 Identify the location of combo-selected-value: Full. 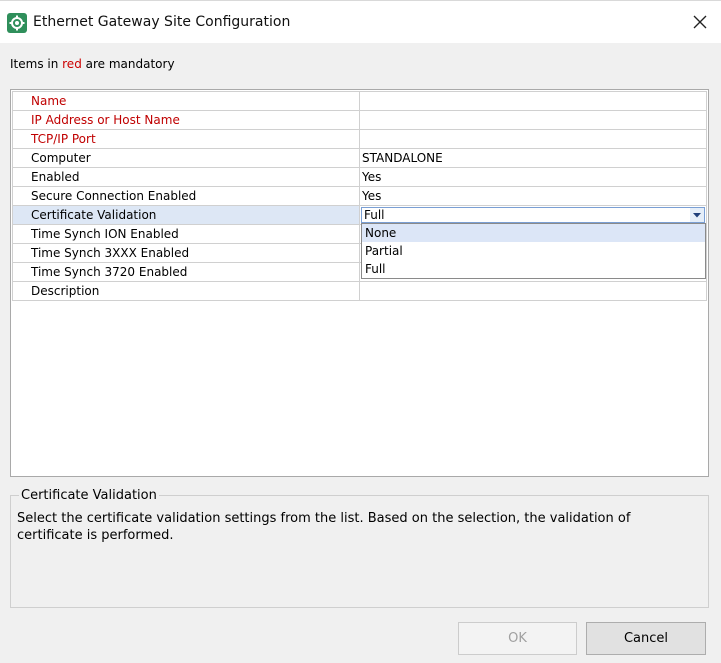
(374, 215).